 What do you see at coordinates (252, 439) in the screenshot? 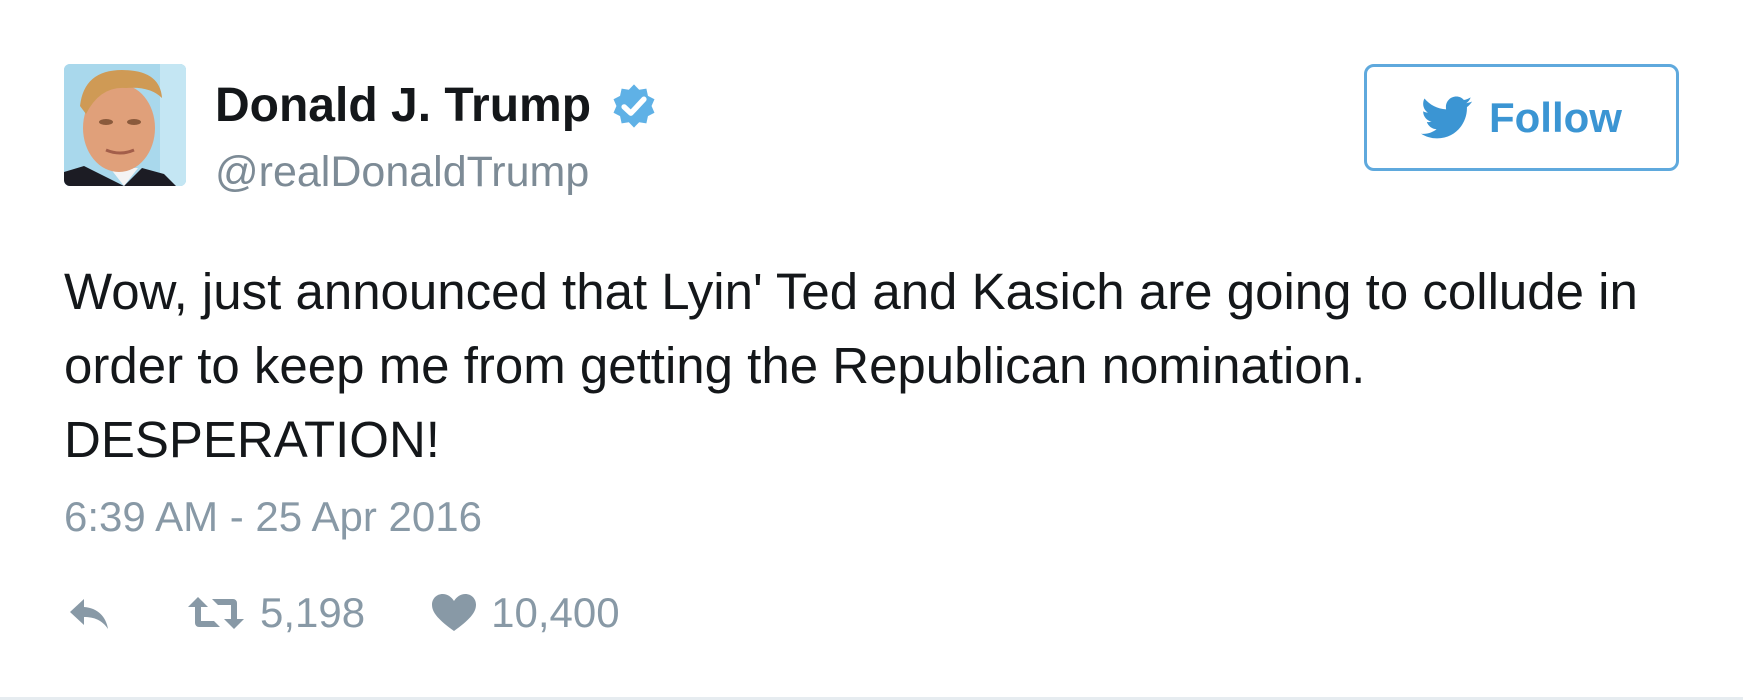
I see `tweet-text-line: DESPERATION!` at bounding box center [252, 439].